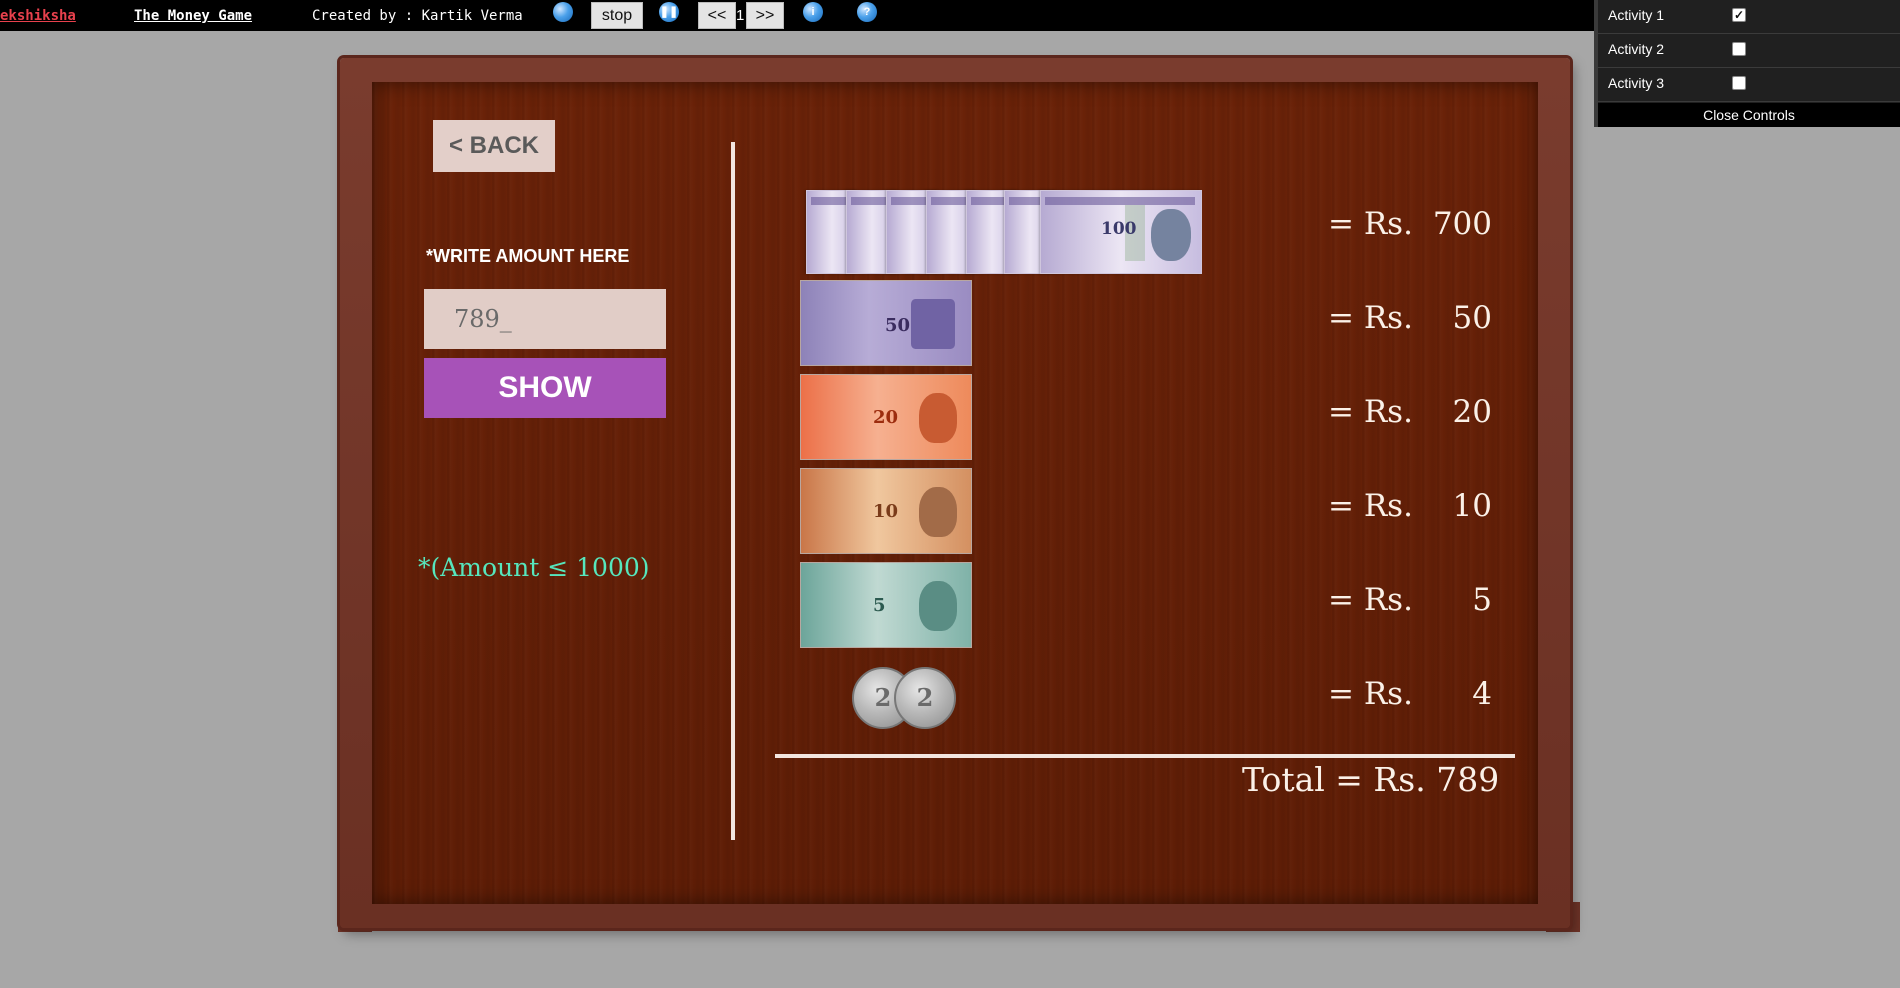 The width and height of the screenshot is (1900, 988). What do you see at coordinates (1749, 17) in the screenshot?
I see `activity-row-1: Activity 1 ✓` at bounding box center [1749, 17].